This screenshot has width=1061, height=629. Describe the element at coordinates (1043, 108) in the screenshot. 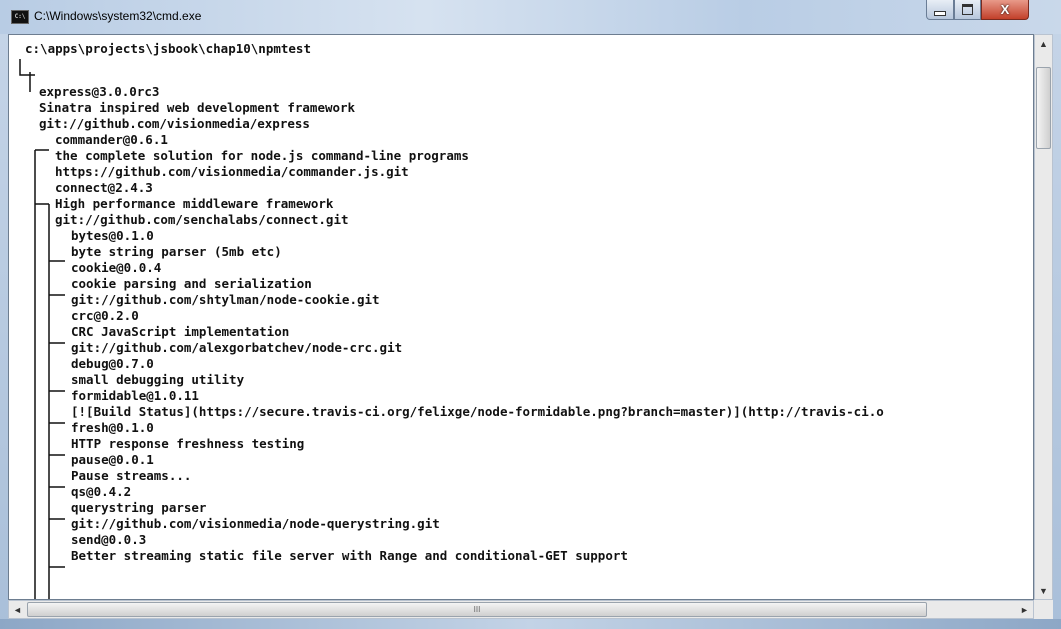

I see `vertical-scroll-thumb` at that location.